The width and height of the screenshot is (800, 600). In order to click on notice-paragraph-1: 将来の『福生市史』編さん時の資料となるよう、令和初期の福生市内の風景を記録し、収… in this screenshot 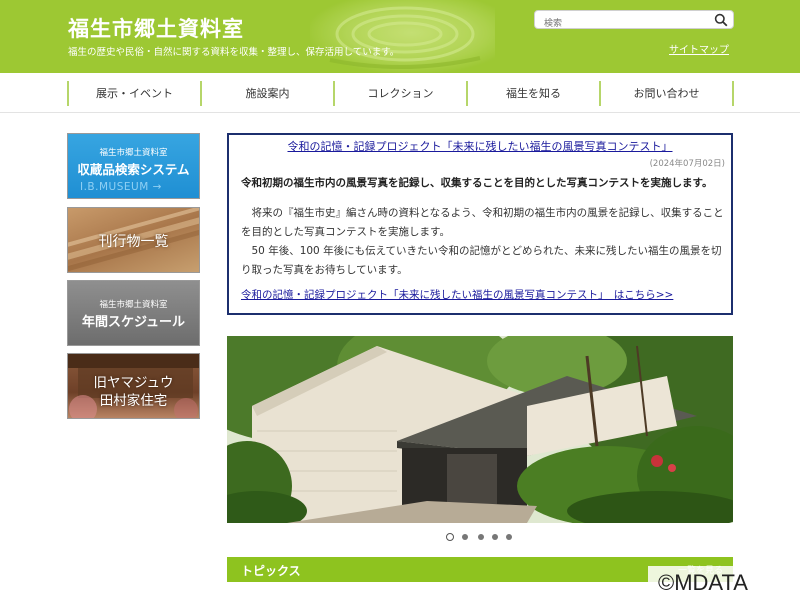, I will do `click(482, 222)`.